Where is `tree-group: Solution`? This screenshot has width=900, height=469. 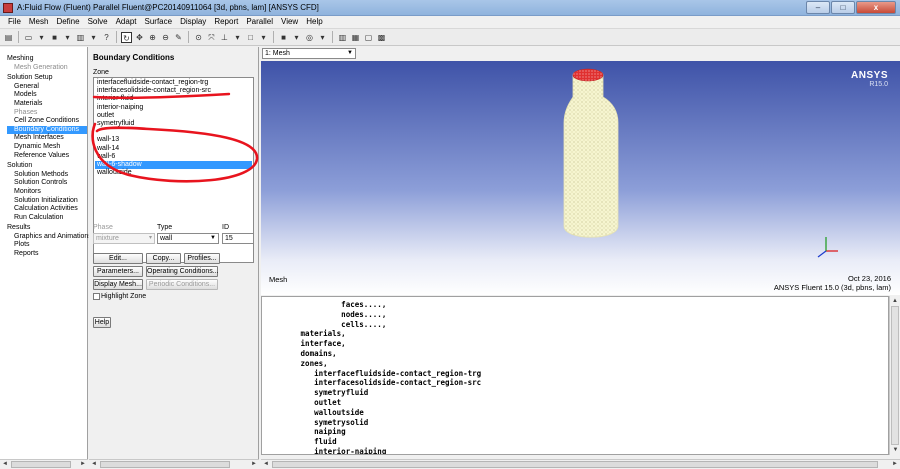
tree-group: Solution is located at coordinates (47, 166).